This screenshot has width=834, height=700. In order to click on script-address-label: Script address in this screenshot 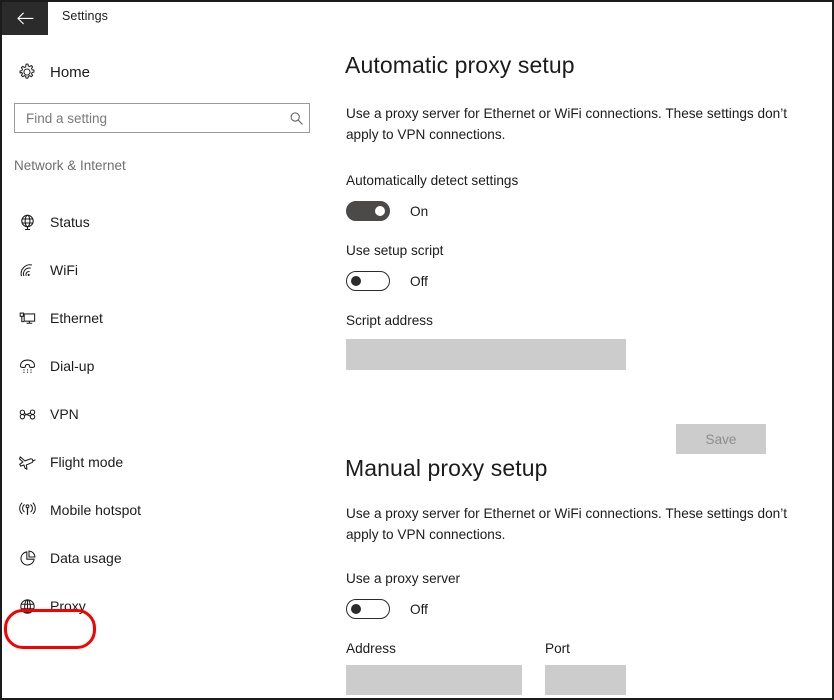, I will do `click(389, 320)`.